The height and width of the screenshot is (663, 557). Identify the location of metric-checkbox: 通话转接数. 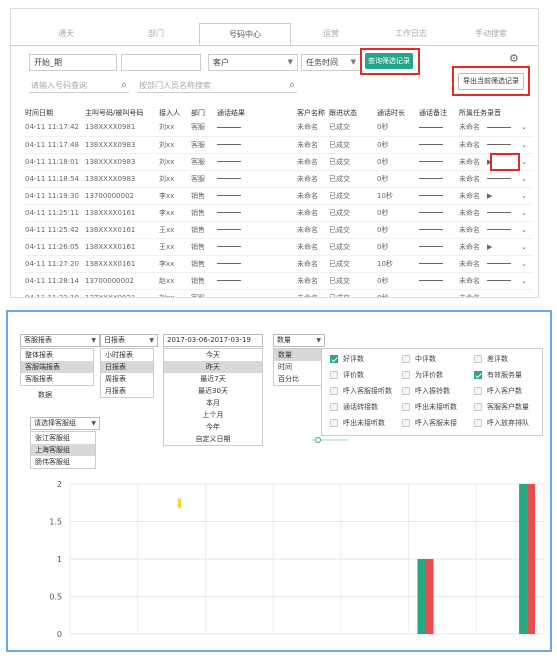
(354, 407).